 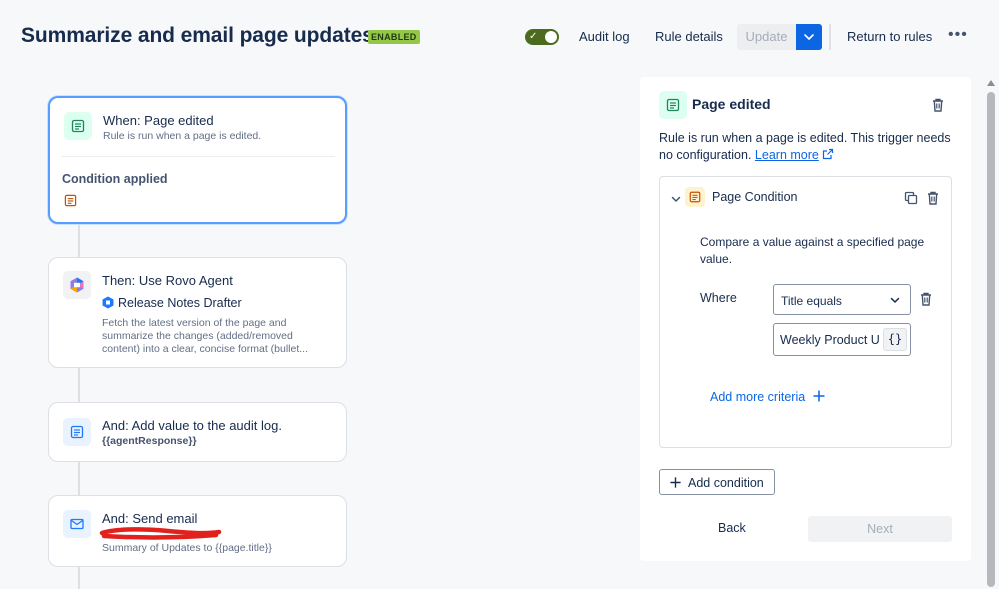 What do you see at coordinates (158, 120) in the screenshot?
I see `trigger-title: When: Page edited` at bounding box center [158, 120].